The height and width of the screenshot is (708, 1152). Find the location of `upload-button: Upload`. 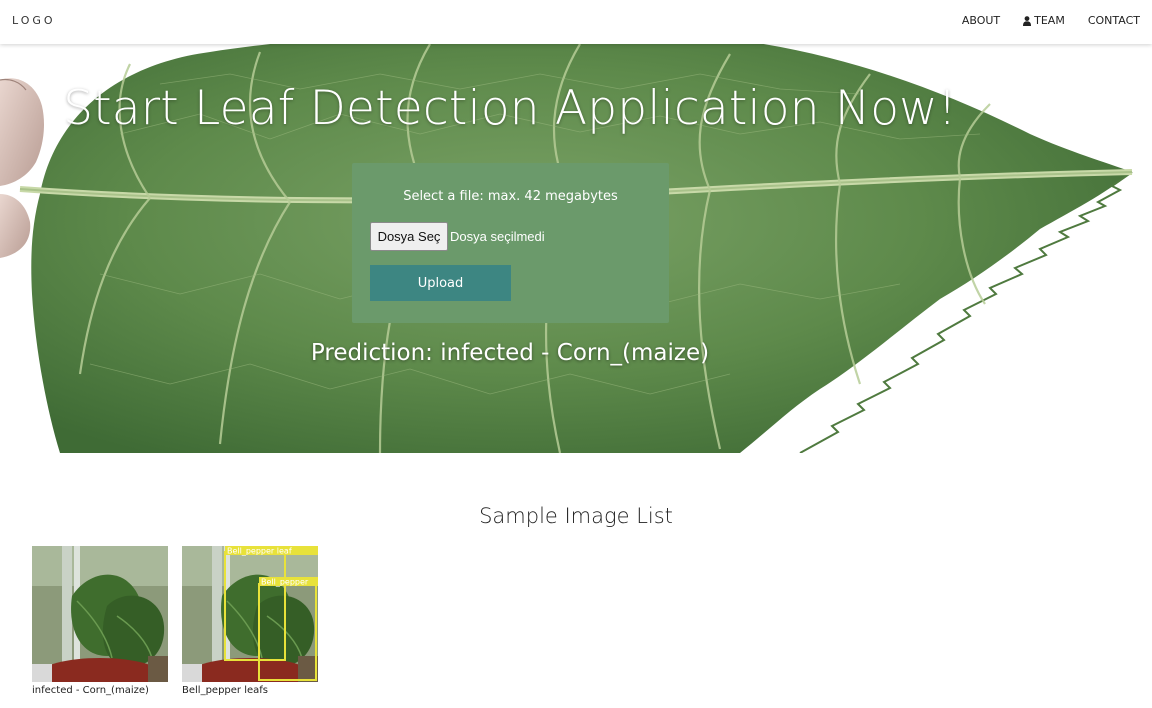

upload-button: Upload is located at coordinates (440, 283).